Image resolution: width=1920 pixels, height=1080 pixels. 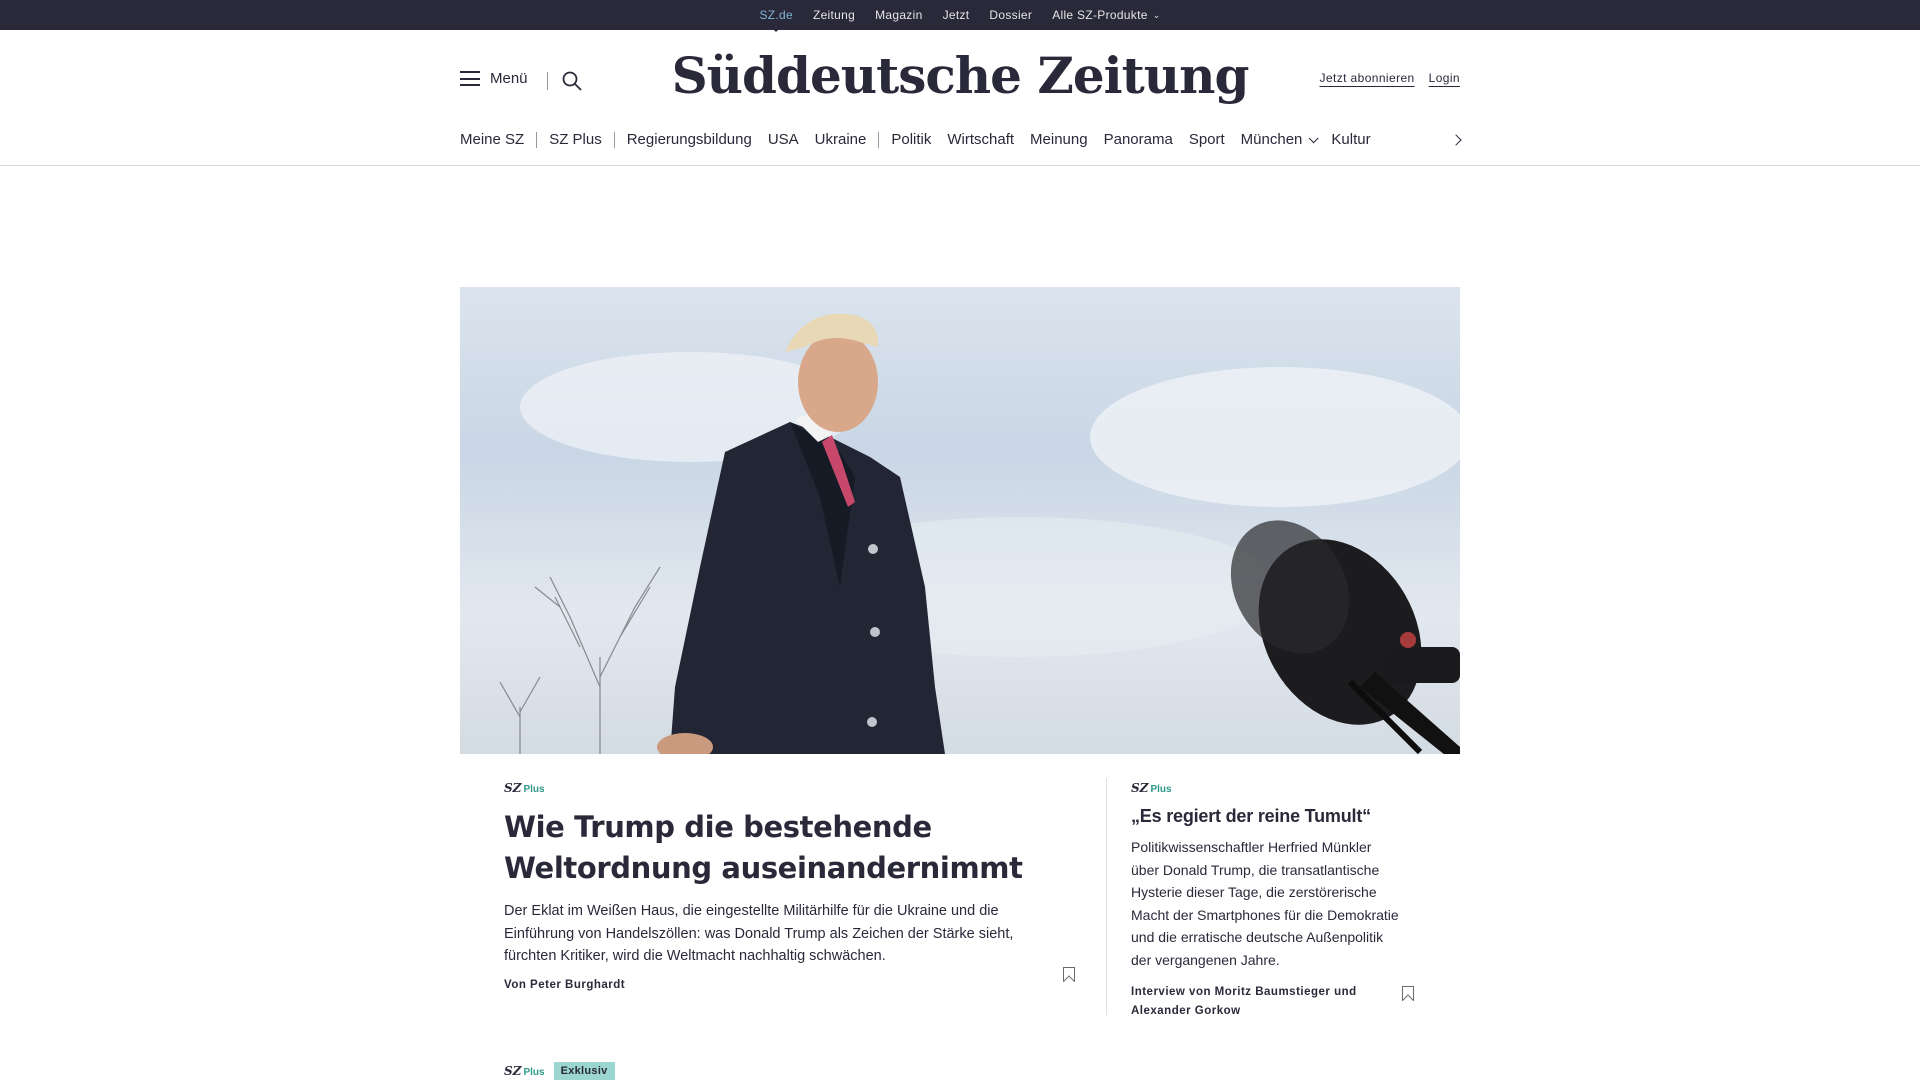 I want to click on nav-item-meine-sz: Meine SZ, so click(x=492, y=139).